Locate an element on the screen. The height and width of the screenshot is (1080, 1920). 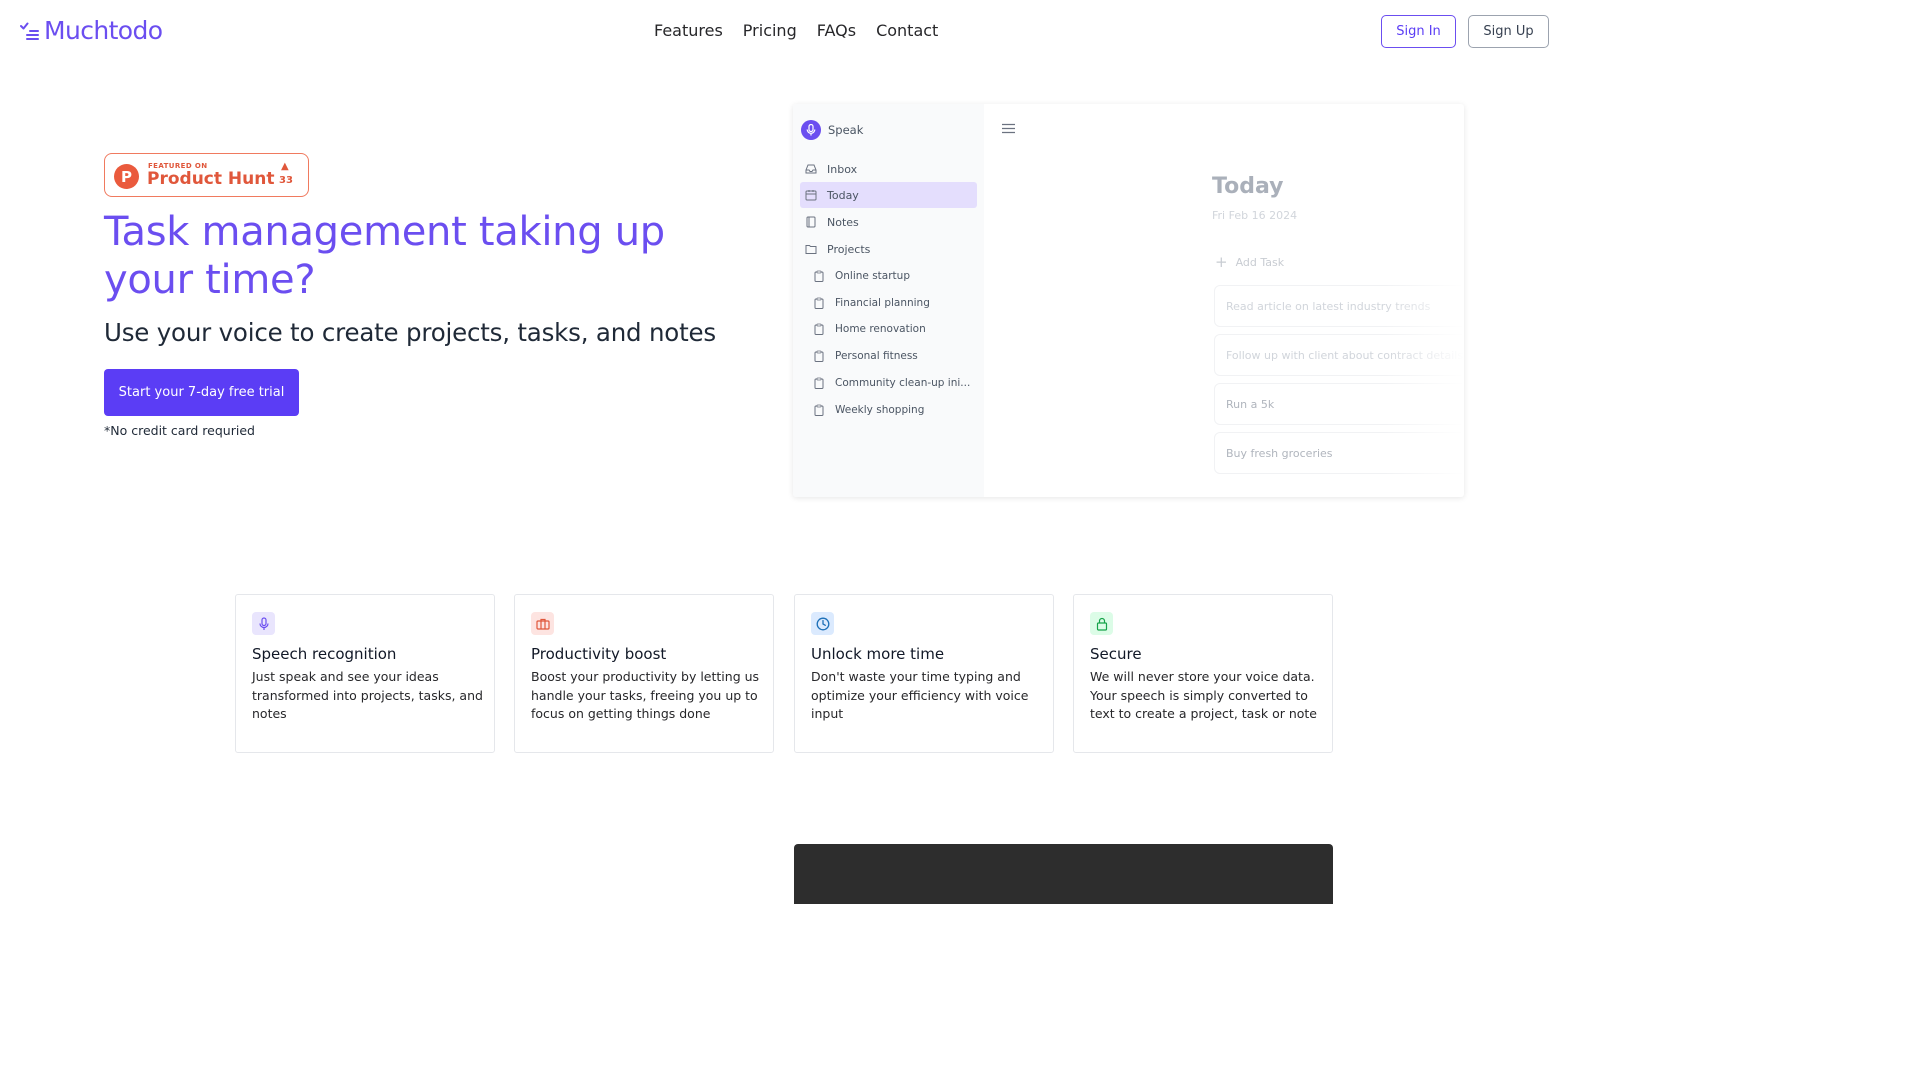
nav-link-pricing: Pricing is located at coordinates (770, 30).